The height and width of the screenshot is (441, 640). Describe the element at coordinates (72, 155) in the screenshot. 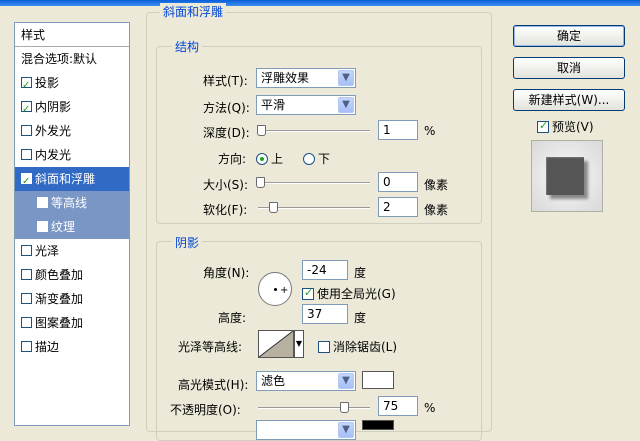

I see `style-list-item: 内发光` at that location.